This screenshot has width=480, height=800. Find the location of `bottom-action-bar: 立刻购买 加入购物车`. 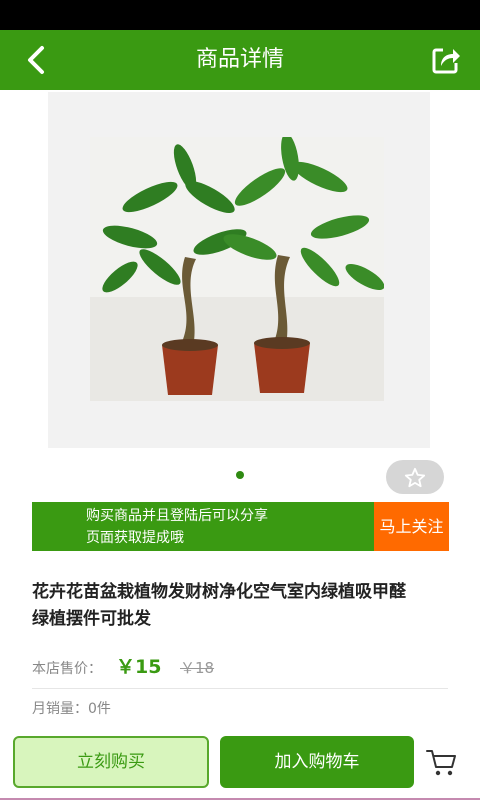

bottom-action-bar: 立刻购买 加入购物车 is located at coordinates (240, 764).